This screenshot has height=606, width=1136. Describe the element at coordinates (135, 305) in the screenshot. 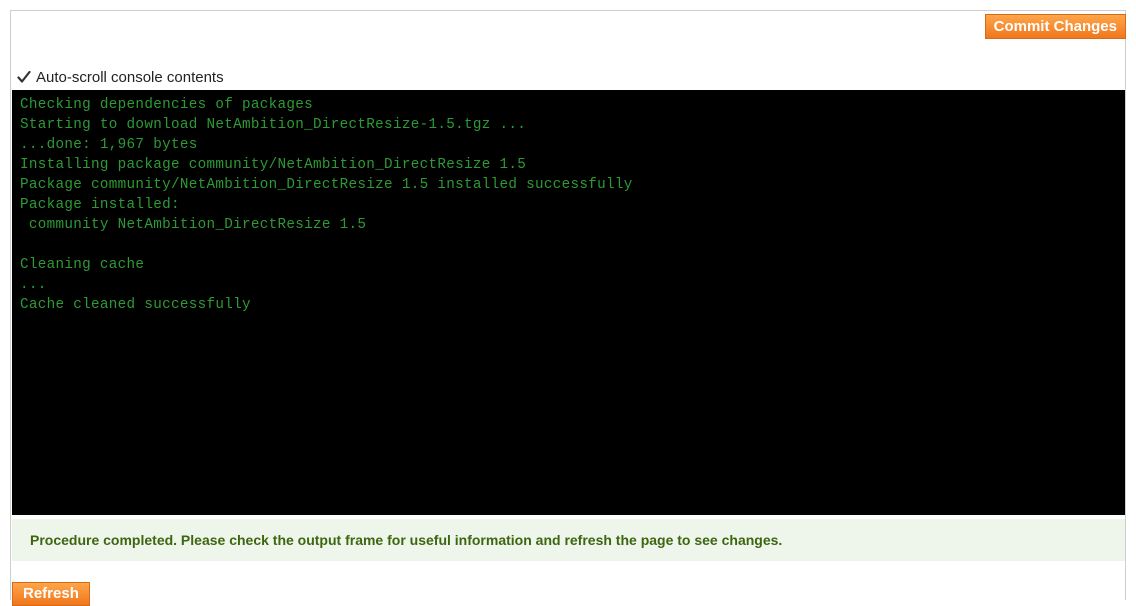

I see `console-line: Cache cleaned successfully` at that location.